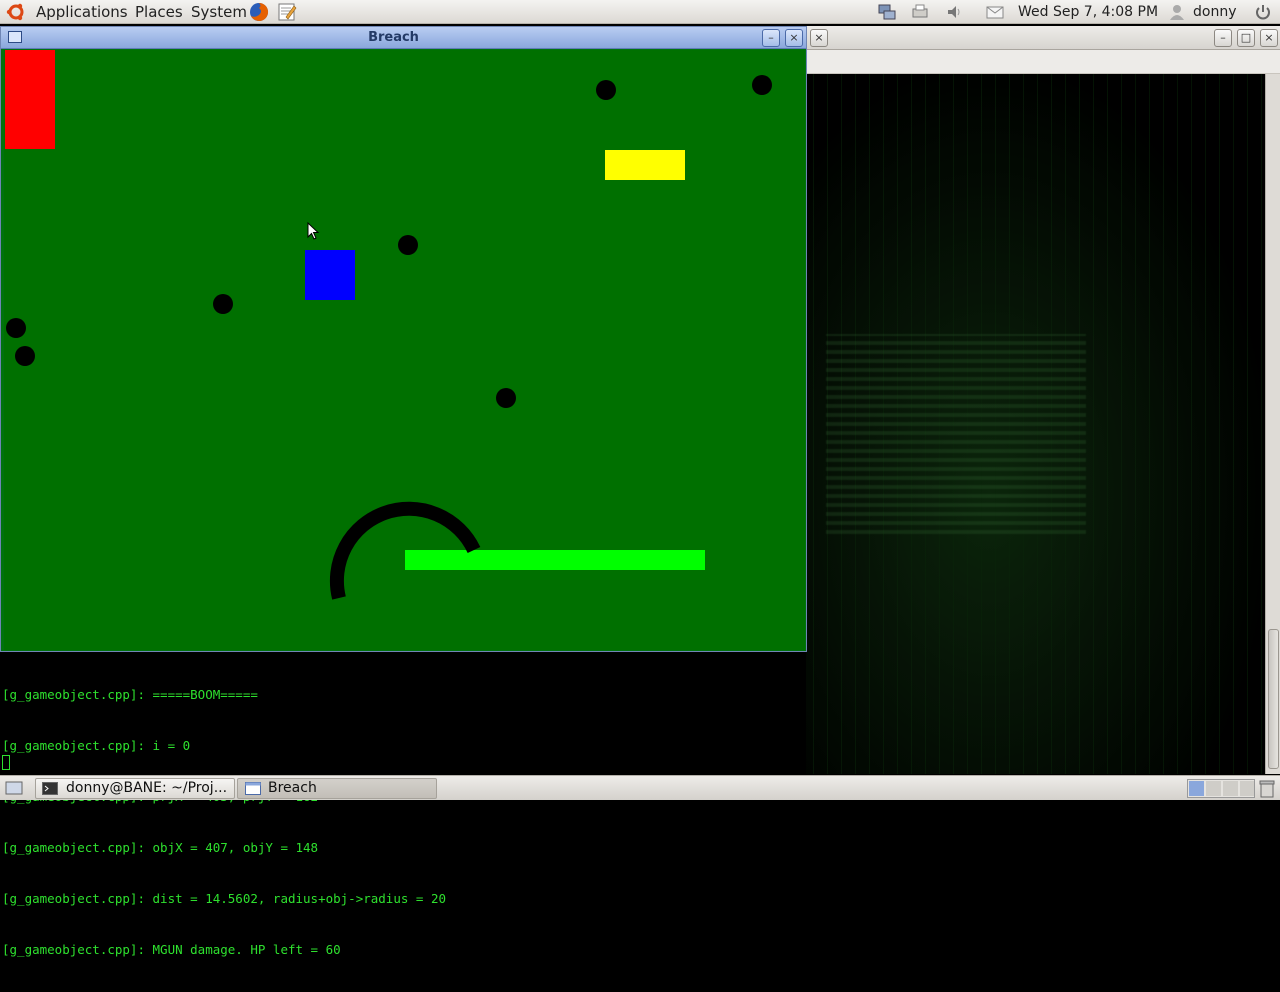 Image resolution: width=1280 pixels, height=992 pixels. I want to click on blue-block, so click(330, 275).